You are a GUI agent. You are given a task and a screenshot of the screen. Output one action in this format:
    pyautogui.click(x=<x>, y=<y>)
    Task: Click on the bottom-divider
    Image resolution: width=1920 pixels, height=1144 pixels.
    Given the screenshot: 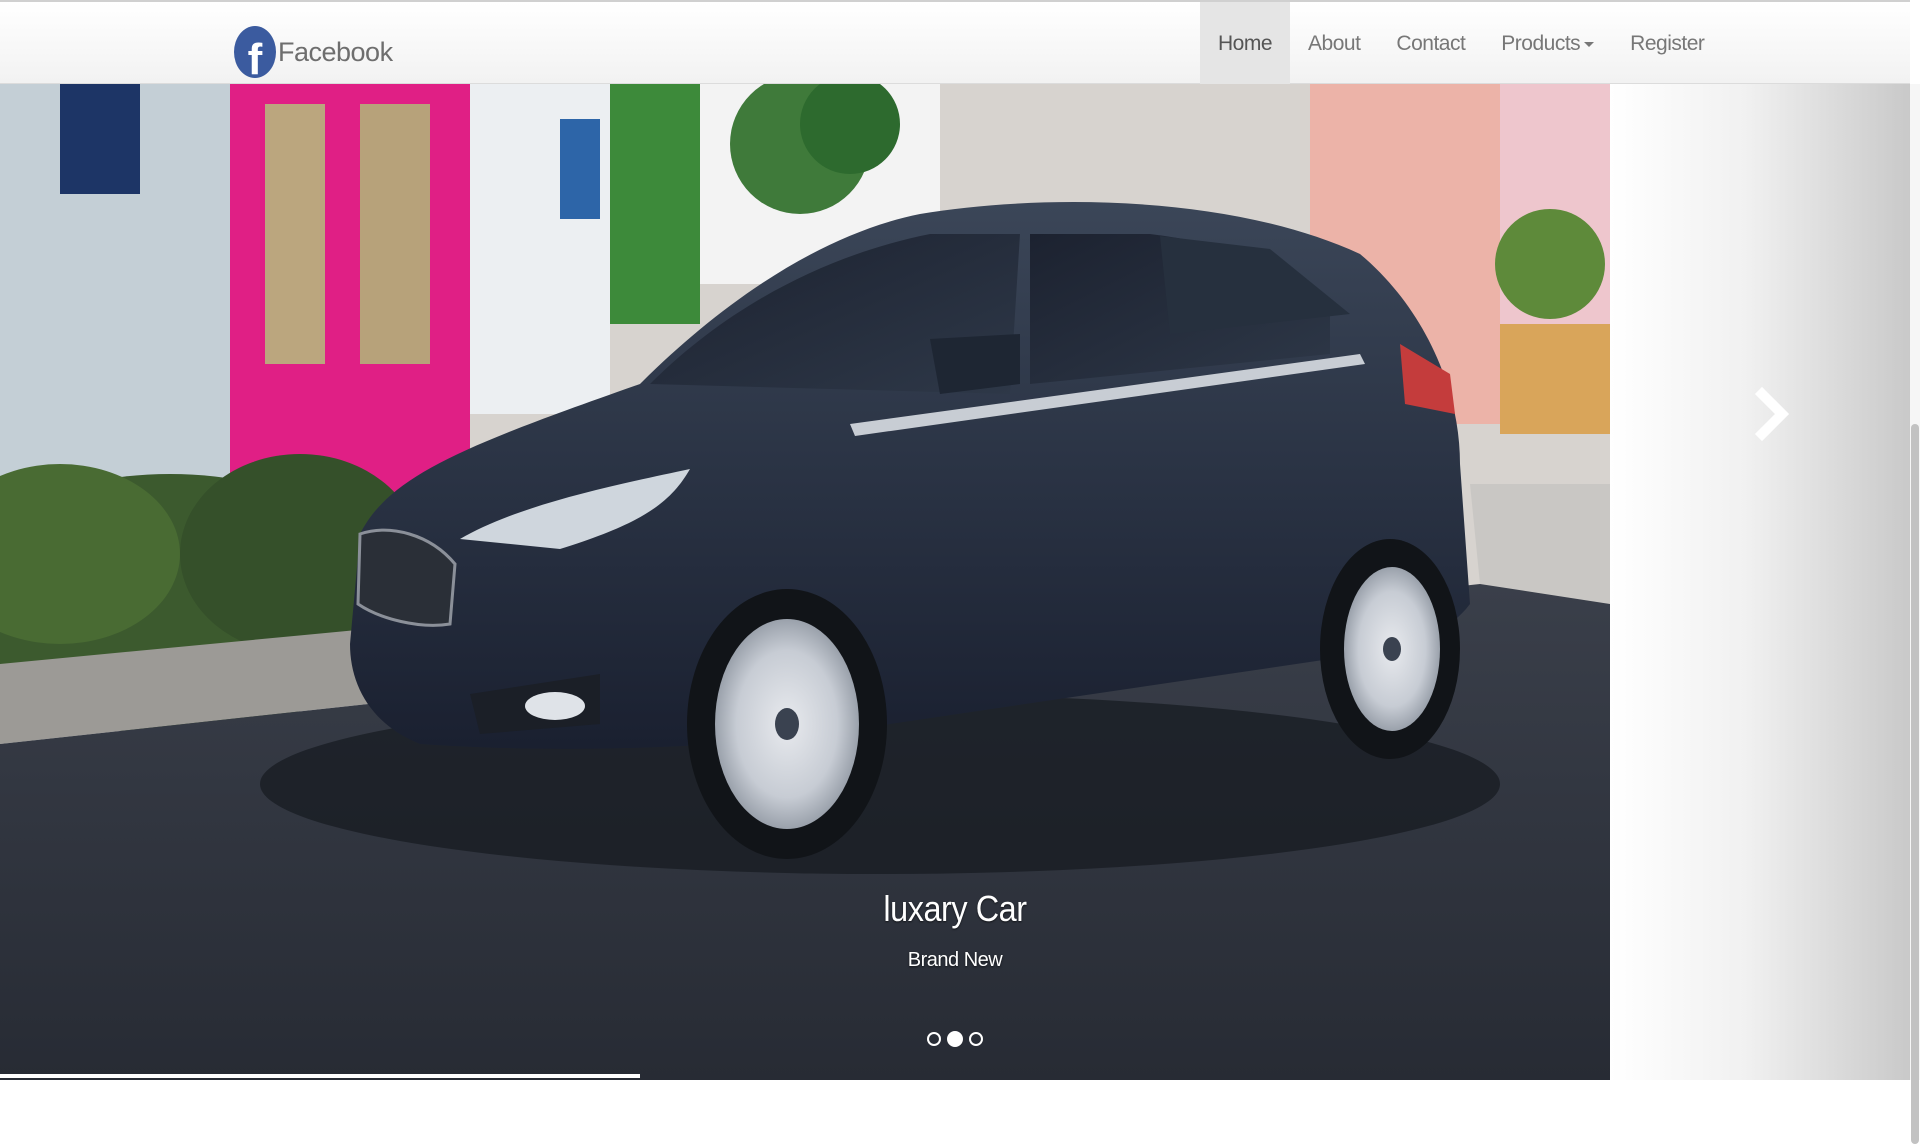 What is the action you would take?
    pyautogui.click(x=320, y=1076)
    